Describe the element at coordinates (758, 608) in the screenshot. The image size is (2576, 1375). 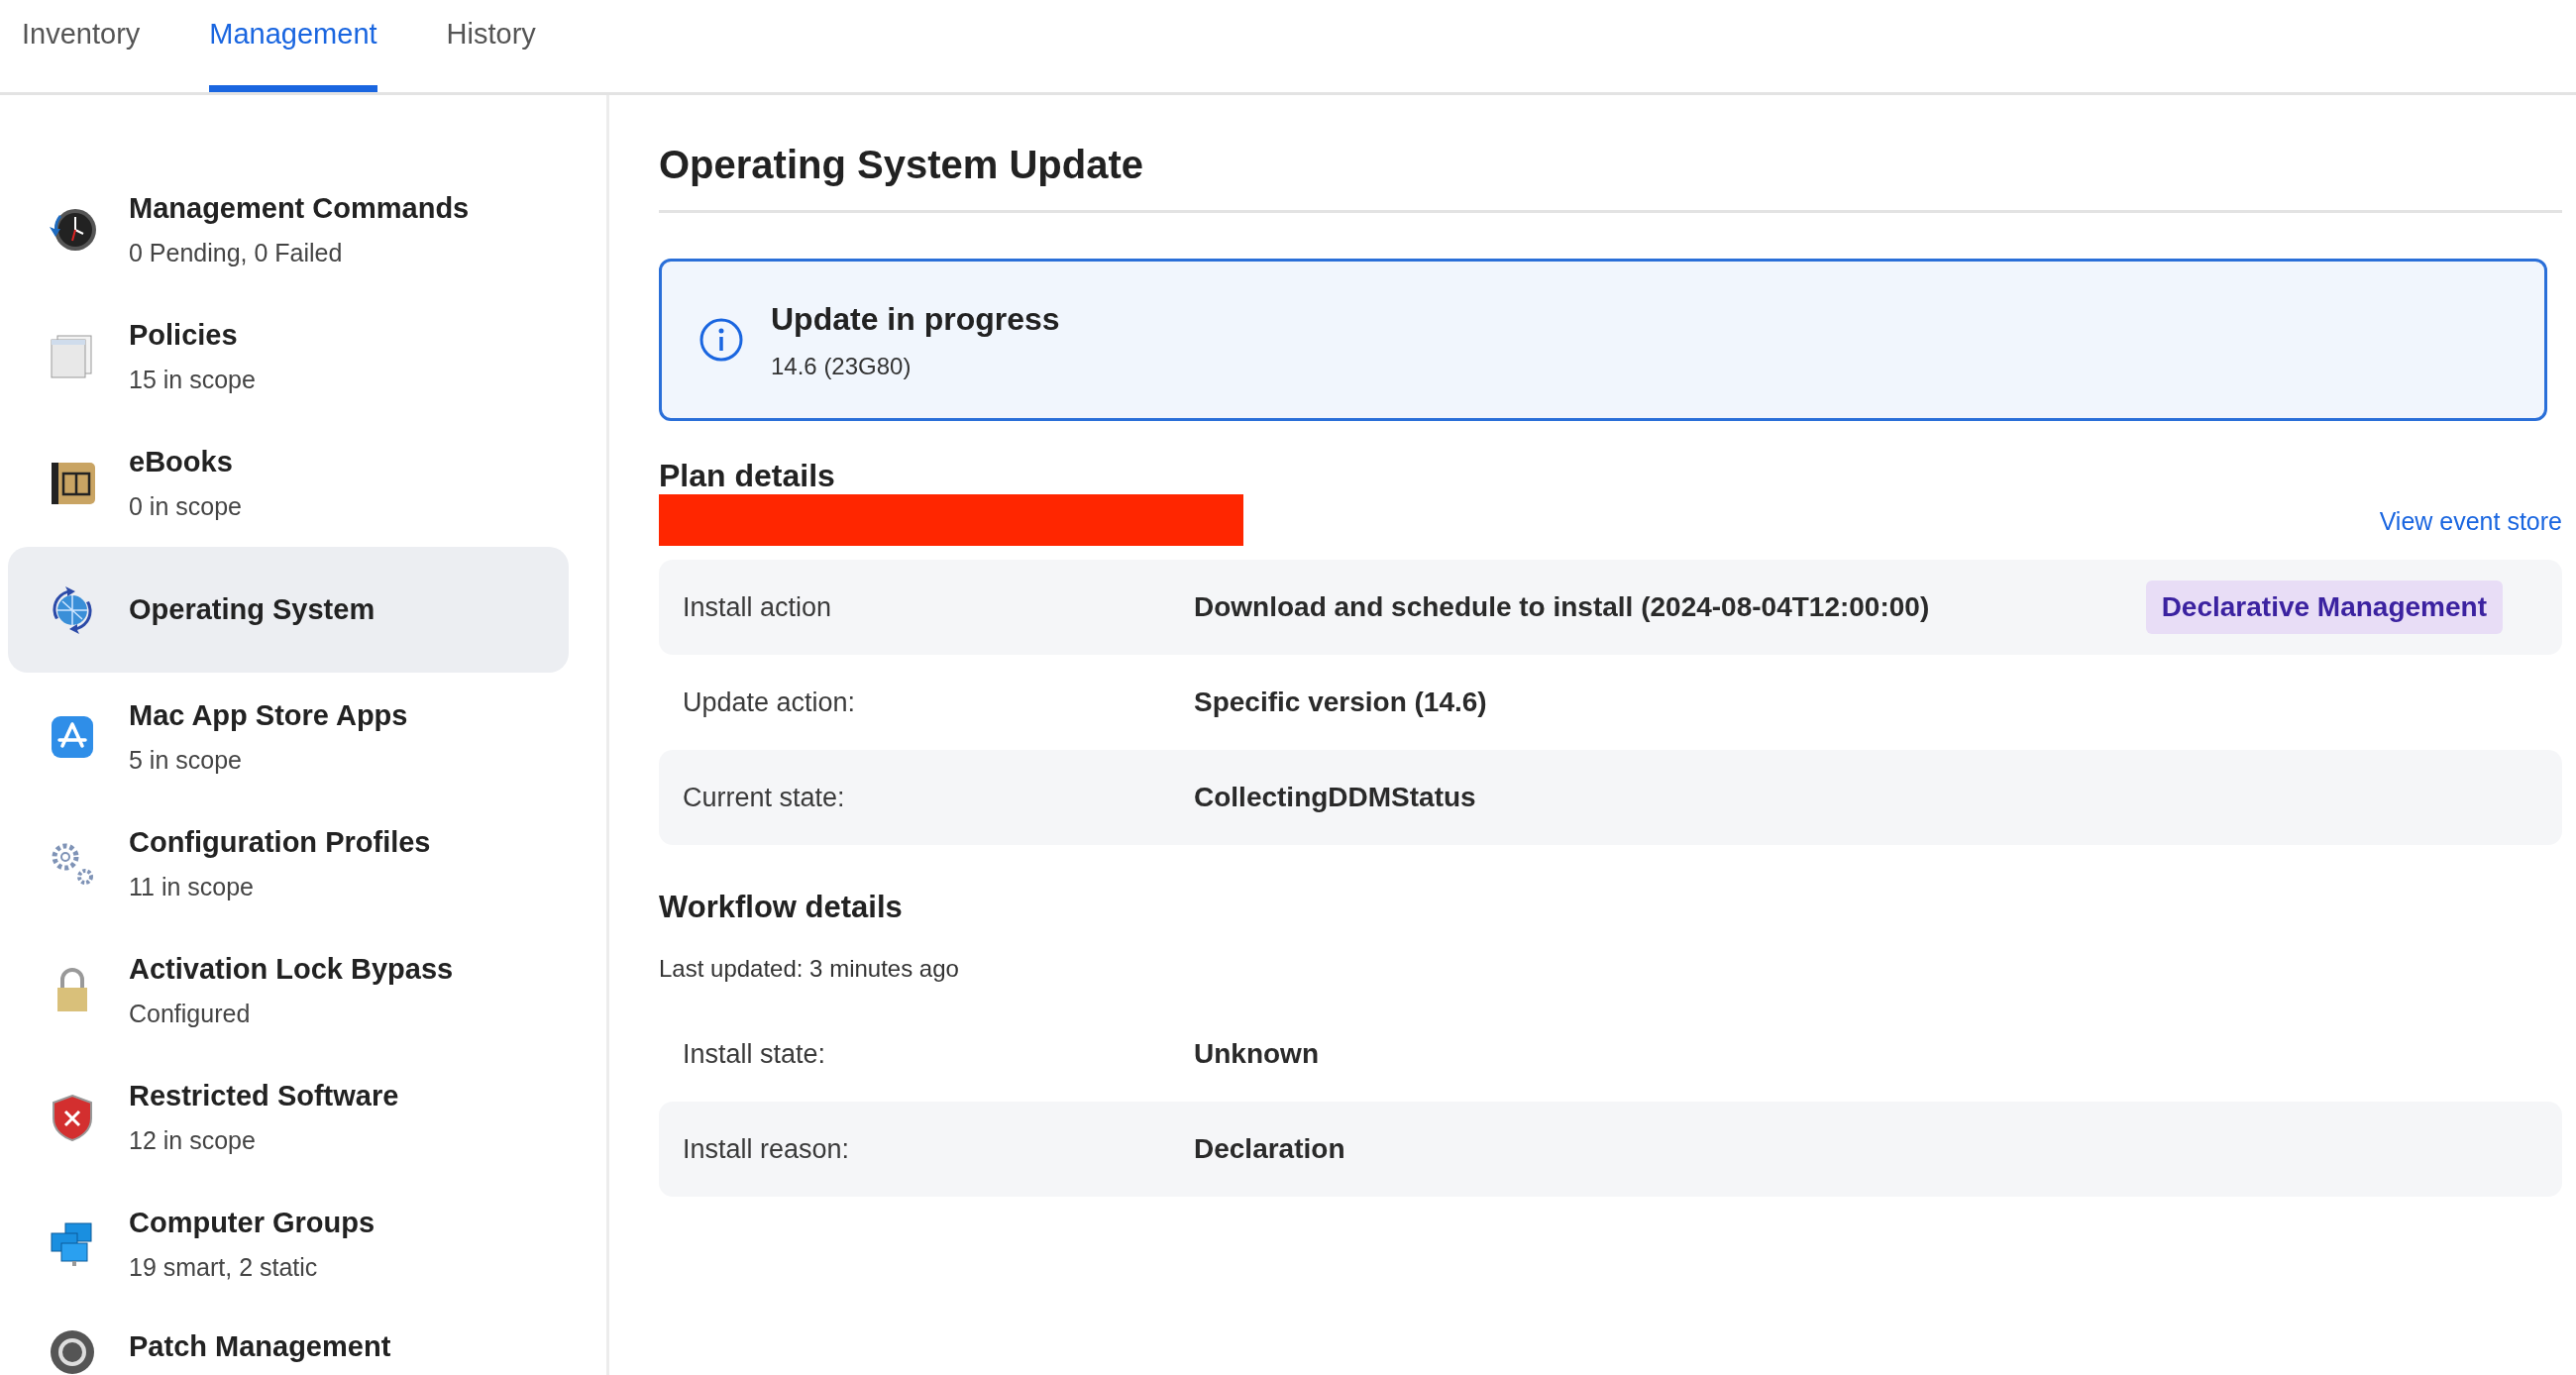
I see `row-label: Install action` at that location.